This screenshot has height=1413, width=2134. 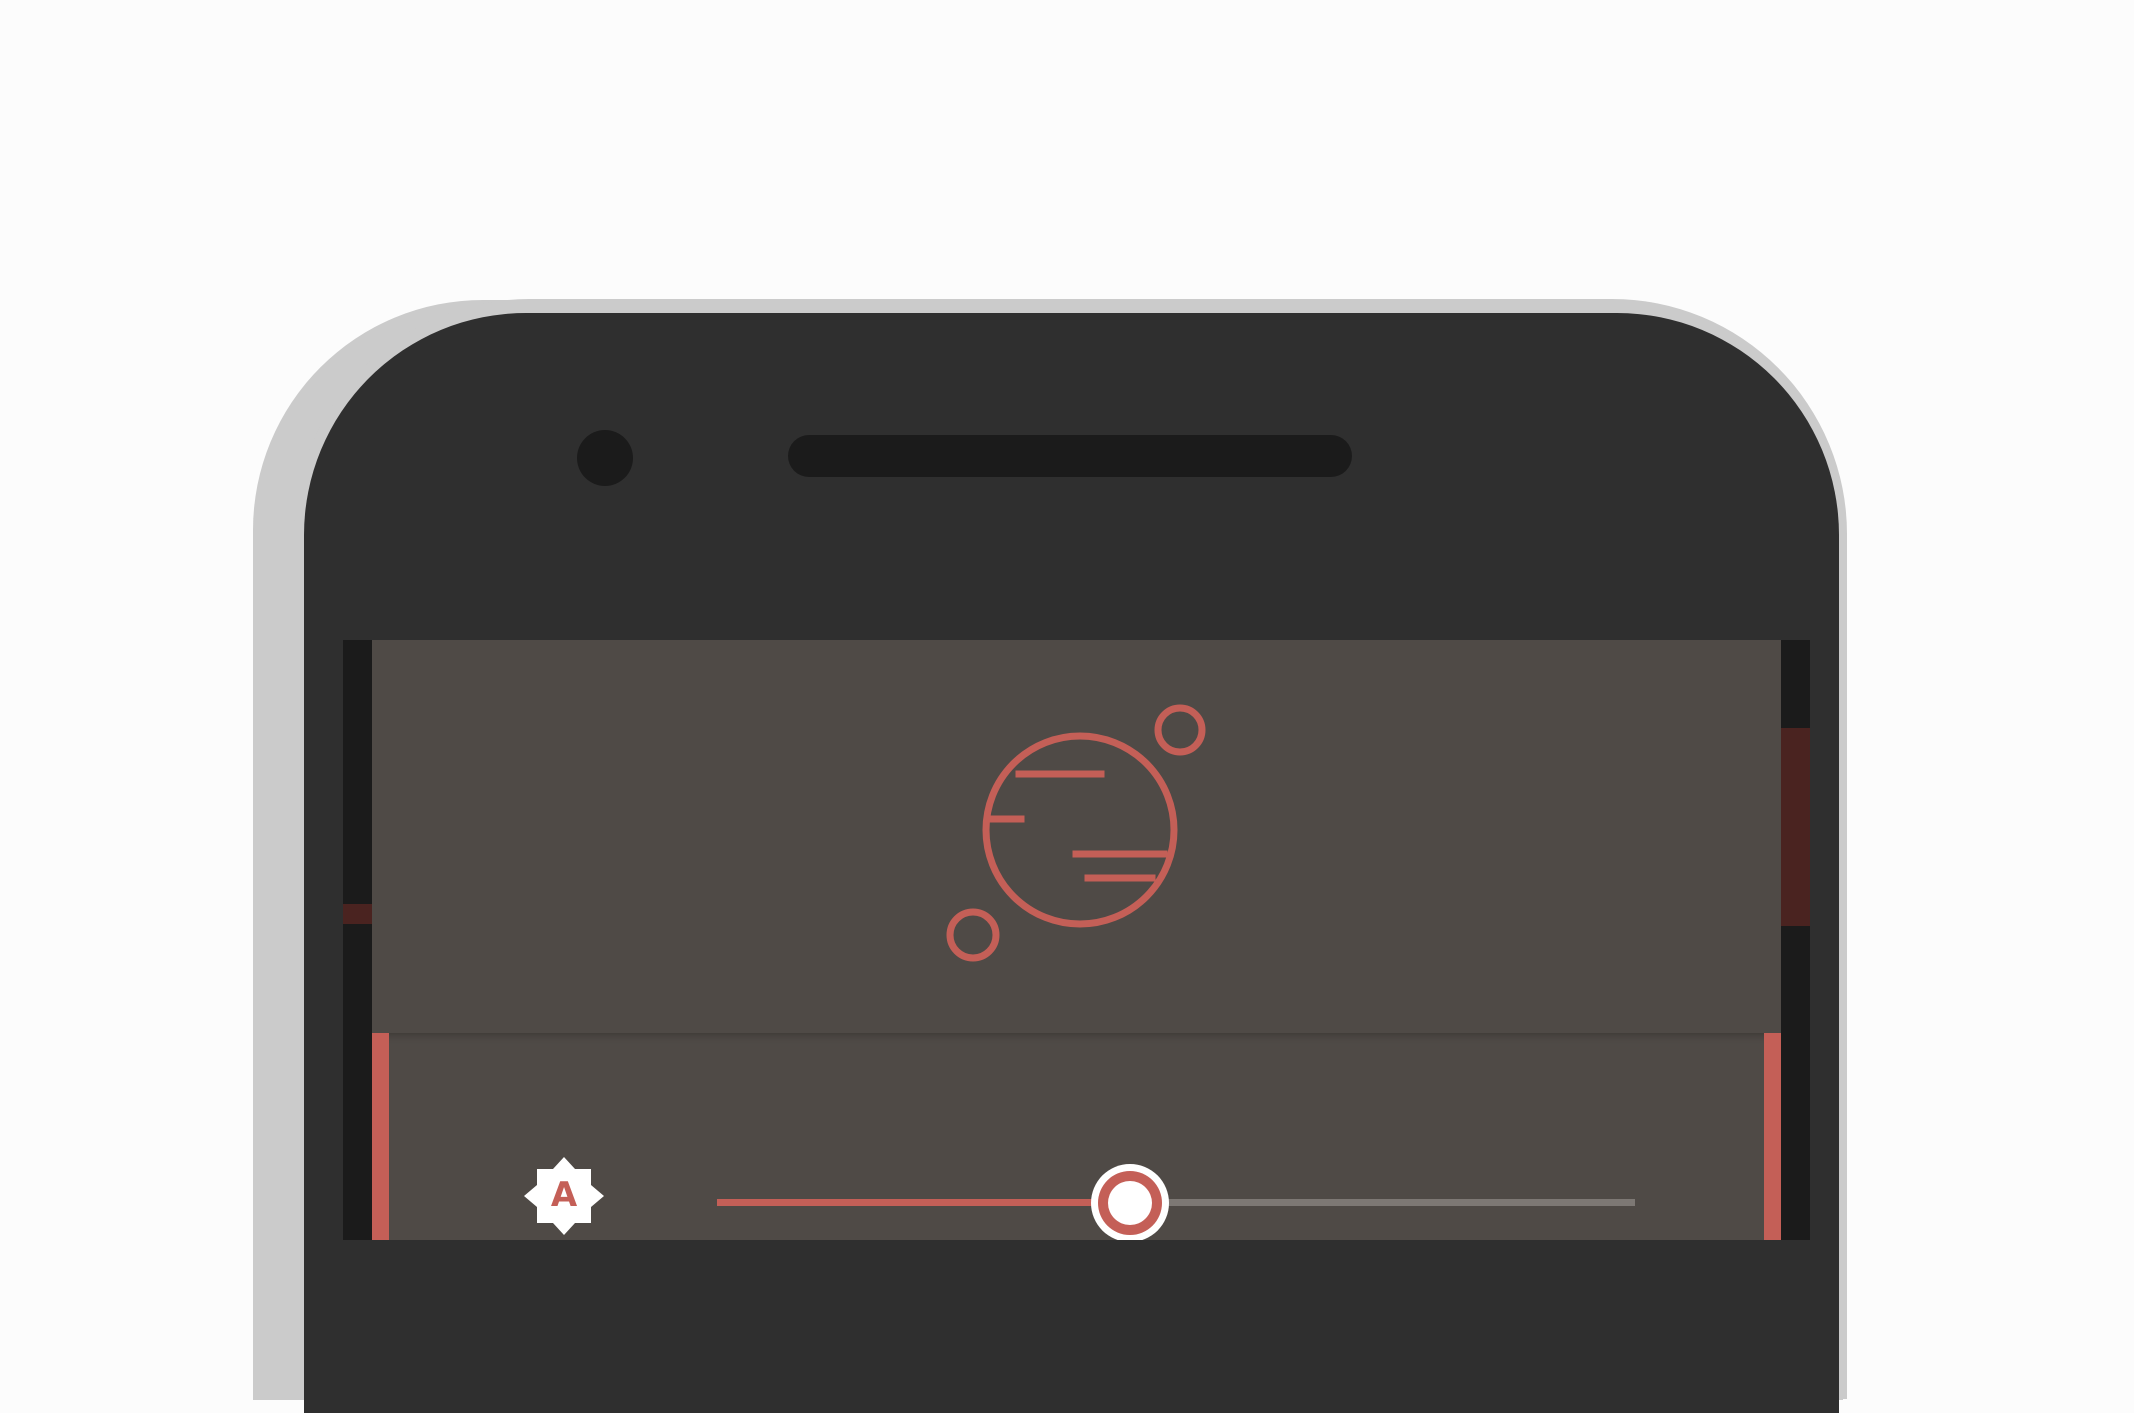 I want to click on quick-settings-panel: A, so click(x=1076, y=1136).